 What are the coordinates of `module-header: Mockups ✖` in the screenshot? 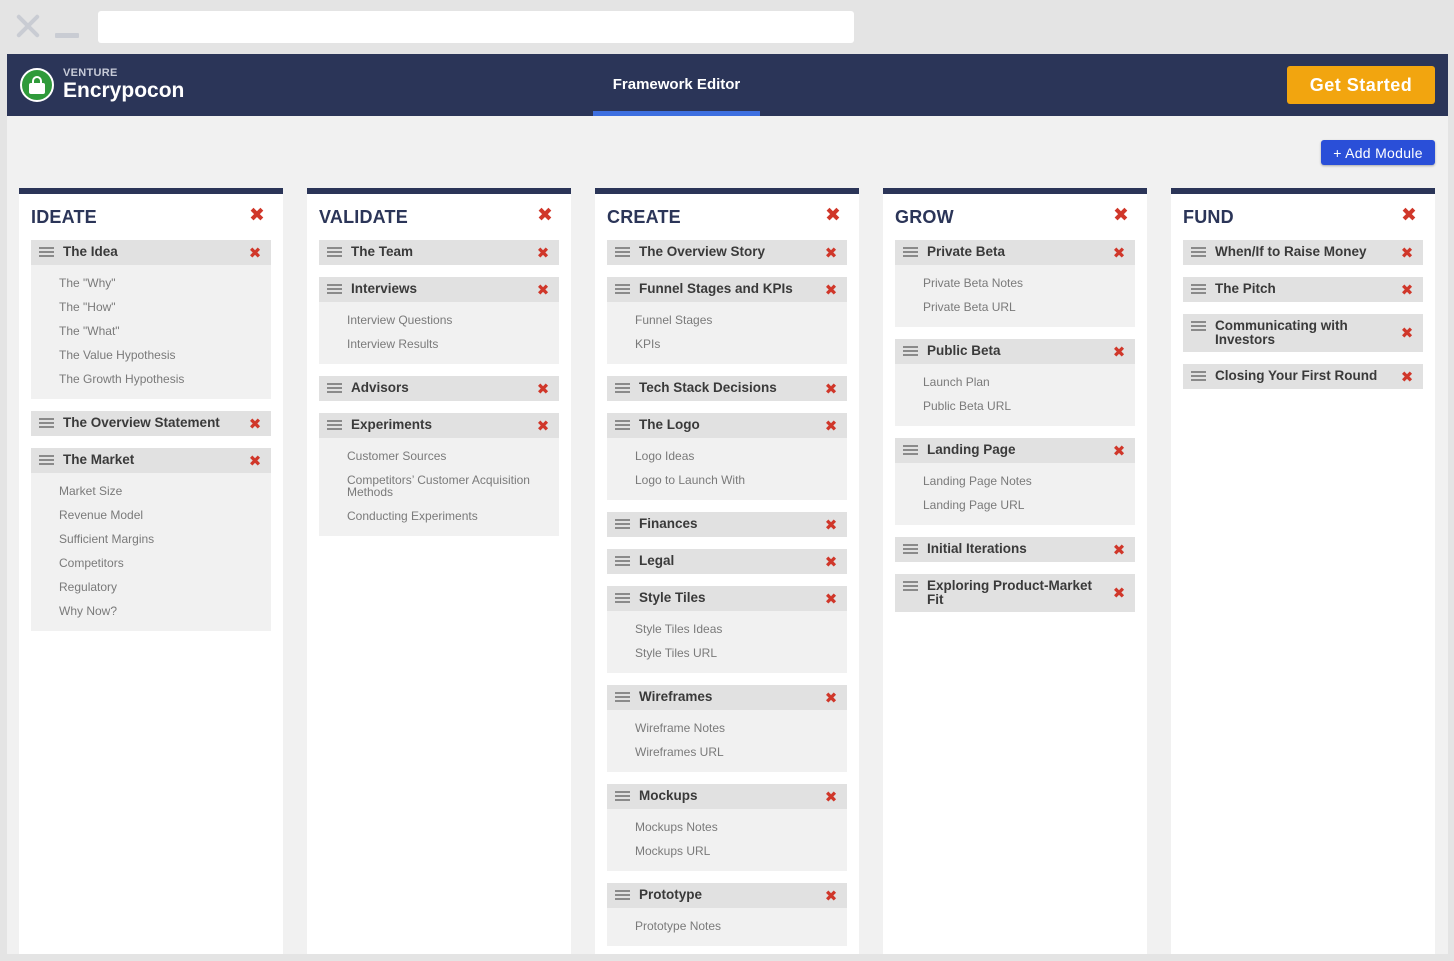 It's located at (727, 796).